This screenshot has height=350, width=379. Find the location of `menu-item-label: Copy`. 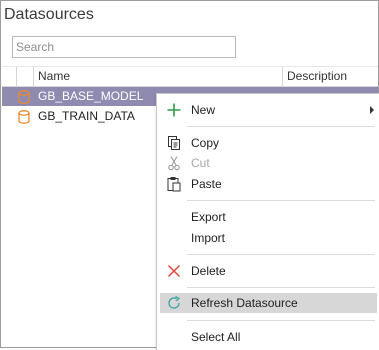

menu-item-label: Copy is located at coordinates (205, 143).